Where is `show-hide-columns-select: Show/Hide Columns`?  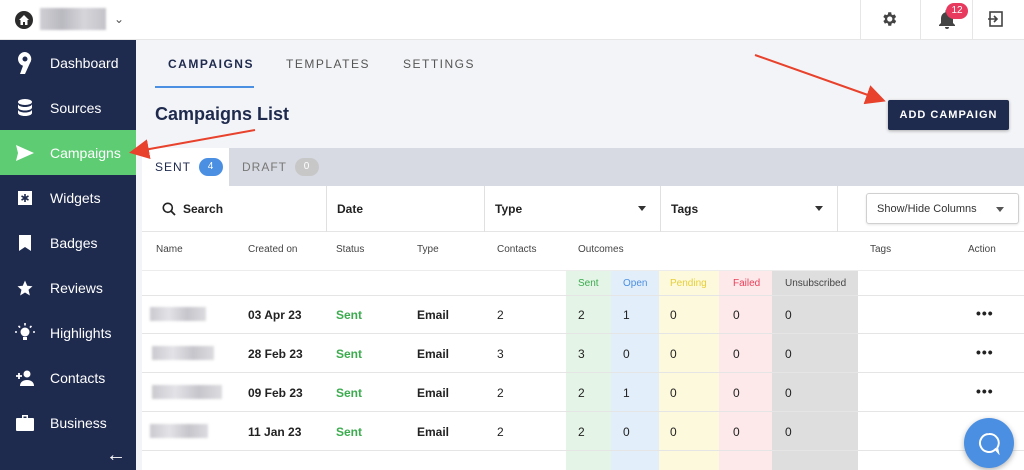 show-hide-columns-select: Show/Hide Columns is located at coordinates (942, 208).